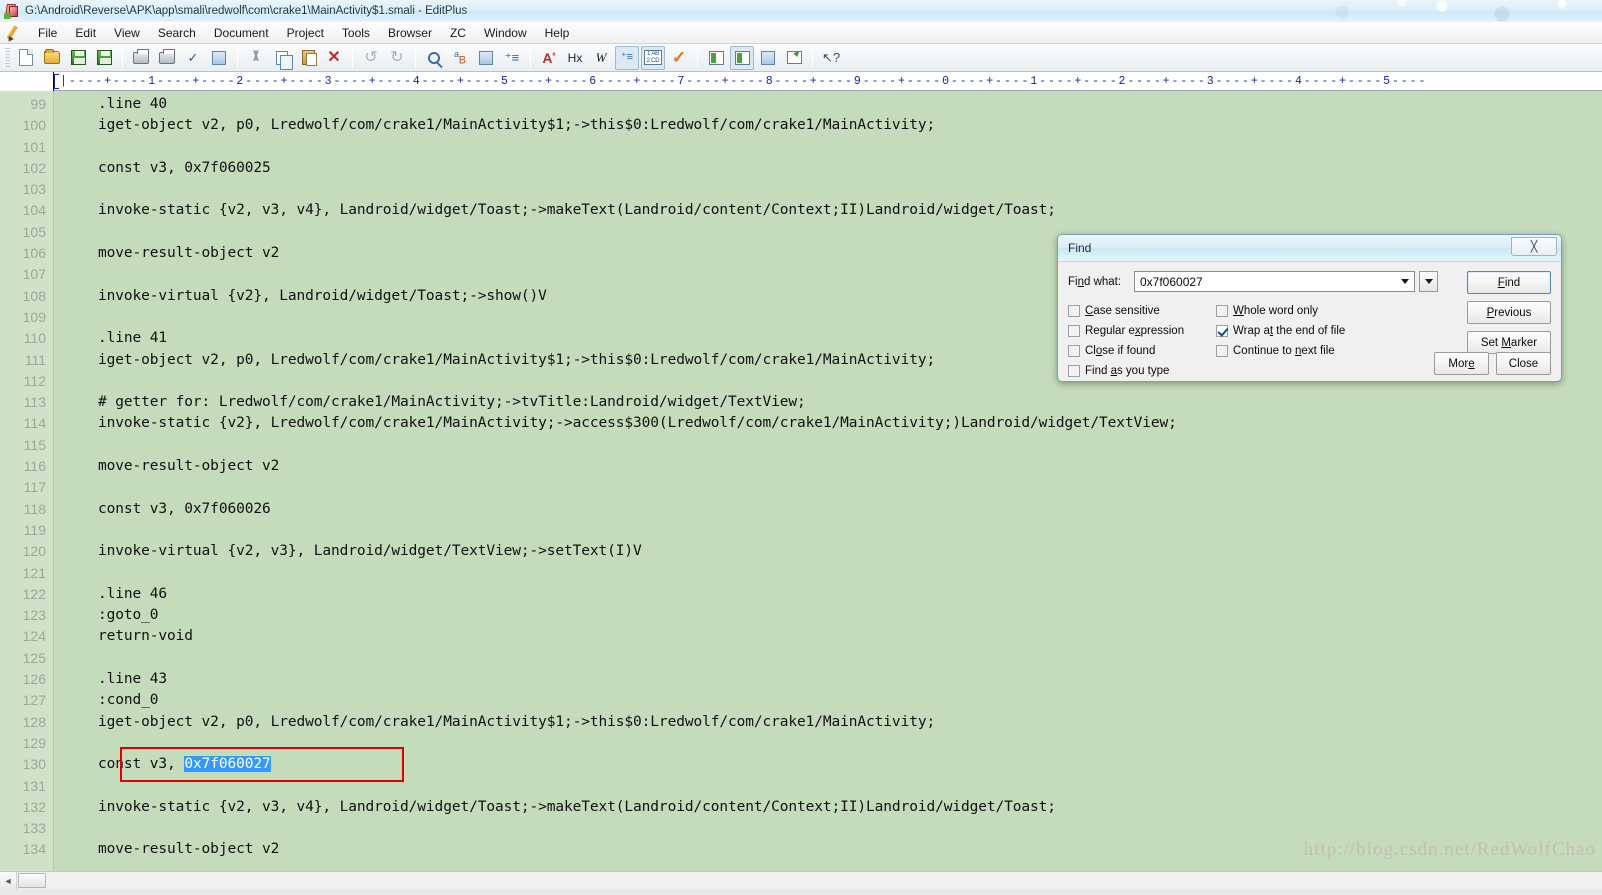 The image size is (1602, 895). What do you see at coordinates (371, 58) in the screenshot?
I see `undo-icon: ↺` at bounding box center [371, 58].